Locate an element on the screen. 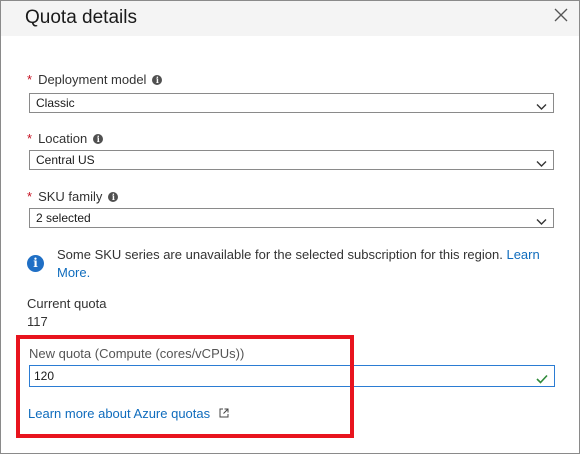  current-quota-label: Current quota is located at coordinates (67, 303).